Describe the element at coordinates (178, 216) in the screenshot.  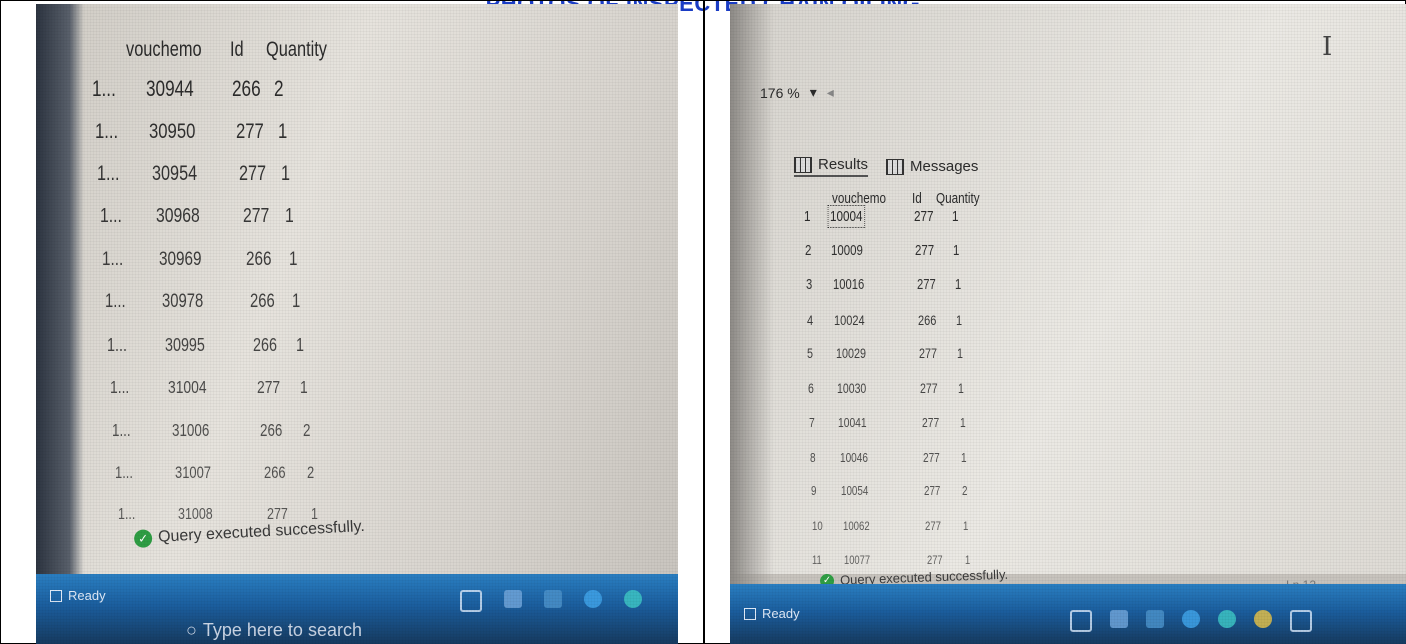
I see `cell-vouchemo: 30968` at that location.